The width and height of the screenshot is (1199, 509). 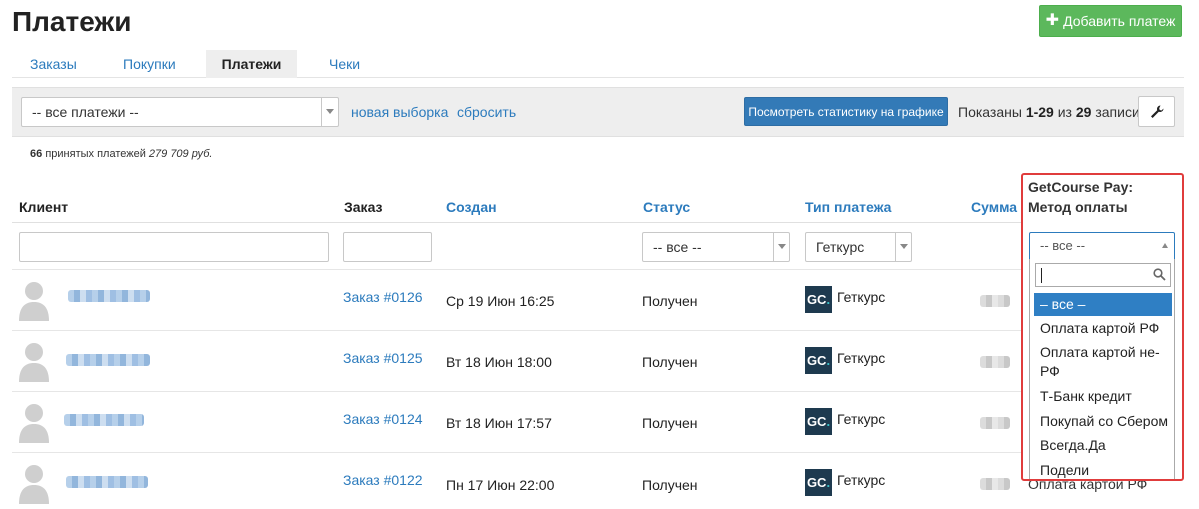 What do you see at coordinates (383, 297) in the screenshot?
I see `order-link: Заказ #0126` at bounding box center [383, 297].